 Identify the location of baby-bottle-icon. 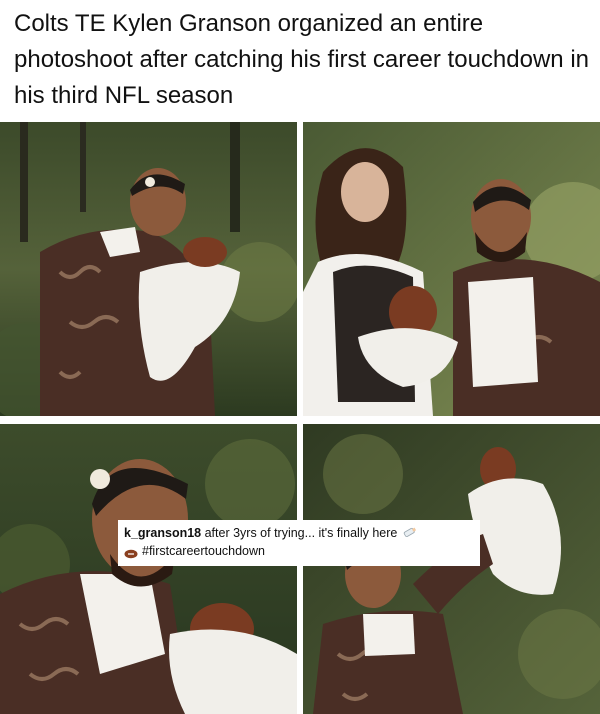
(409, 531).